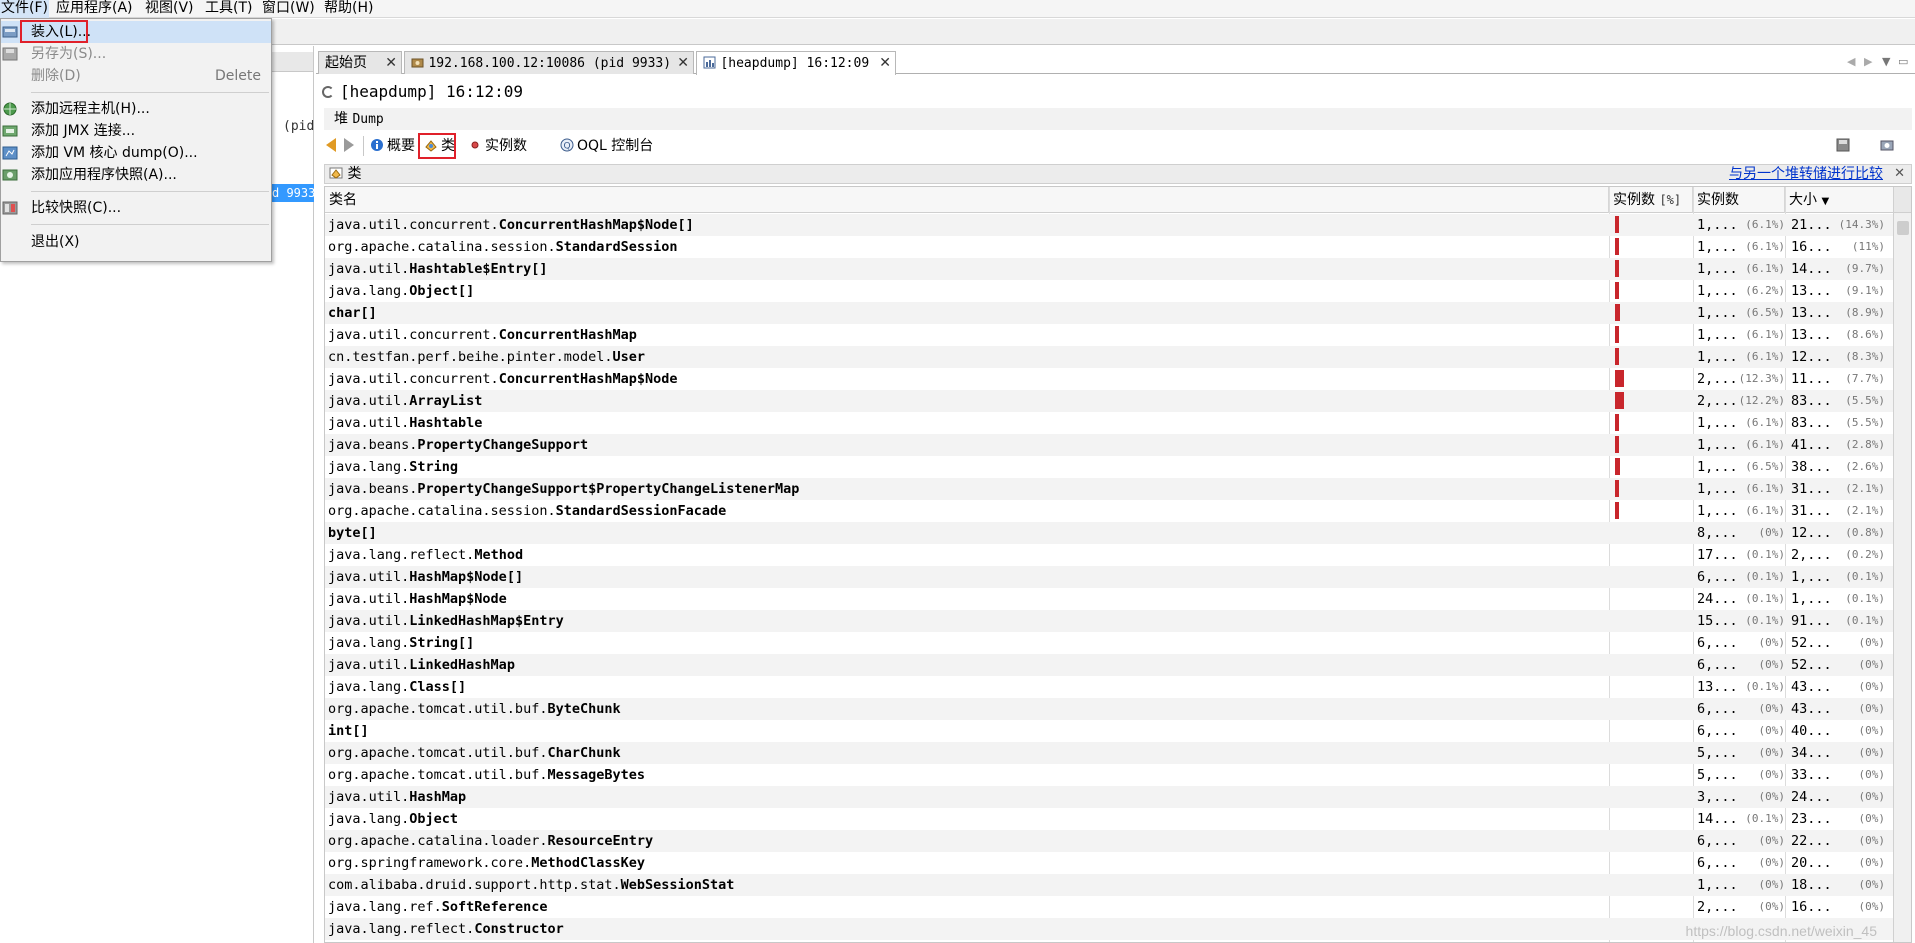 This screenshot has height=943, width=1915. Describe the element at coordinates (1109, 797) in the screenshot. I see `table-row: java.util.HashMap 3,... (0%) 24... (0%)` at that location.